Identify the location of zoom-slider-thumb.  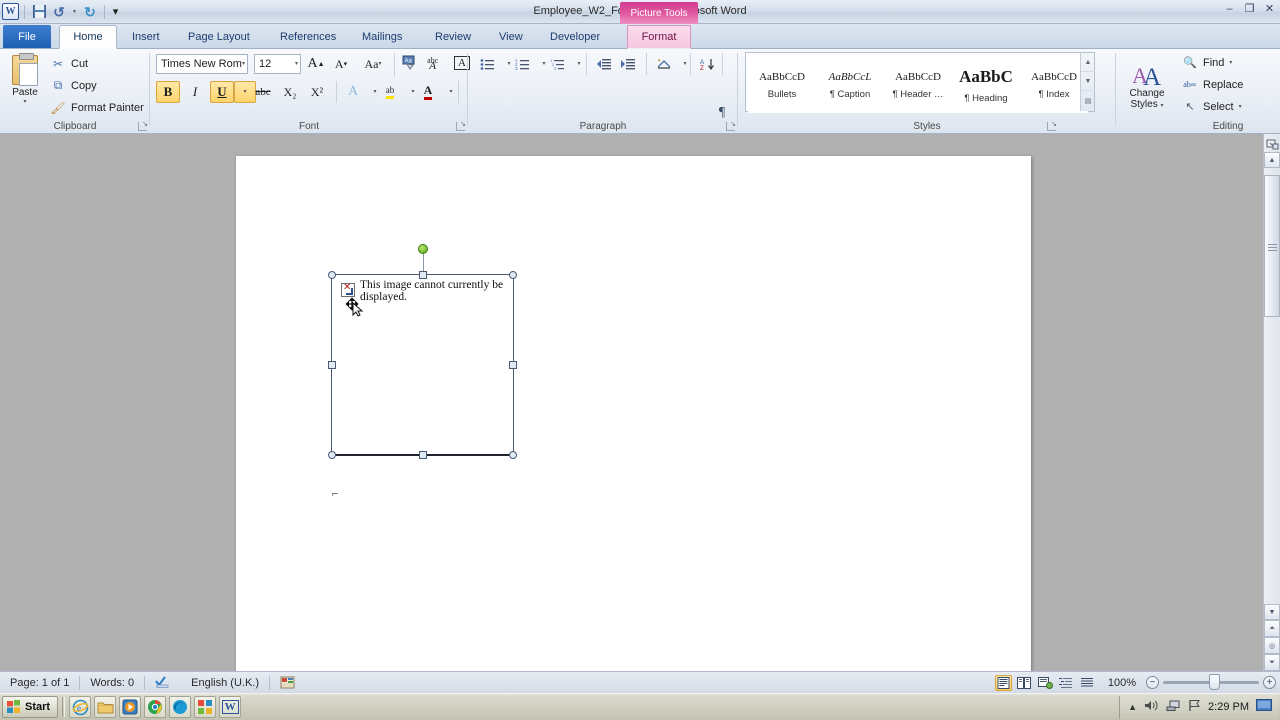
(1214, 682).